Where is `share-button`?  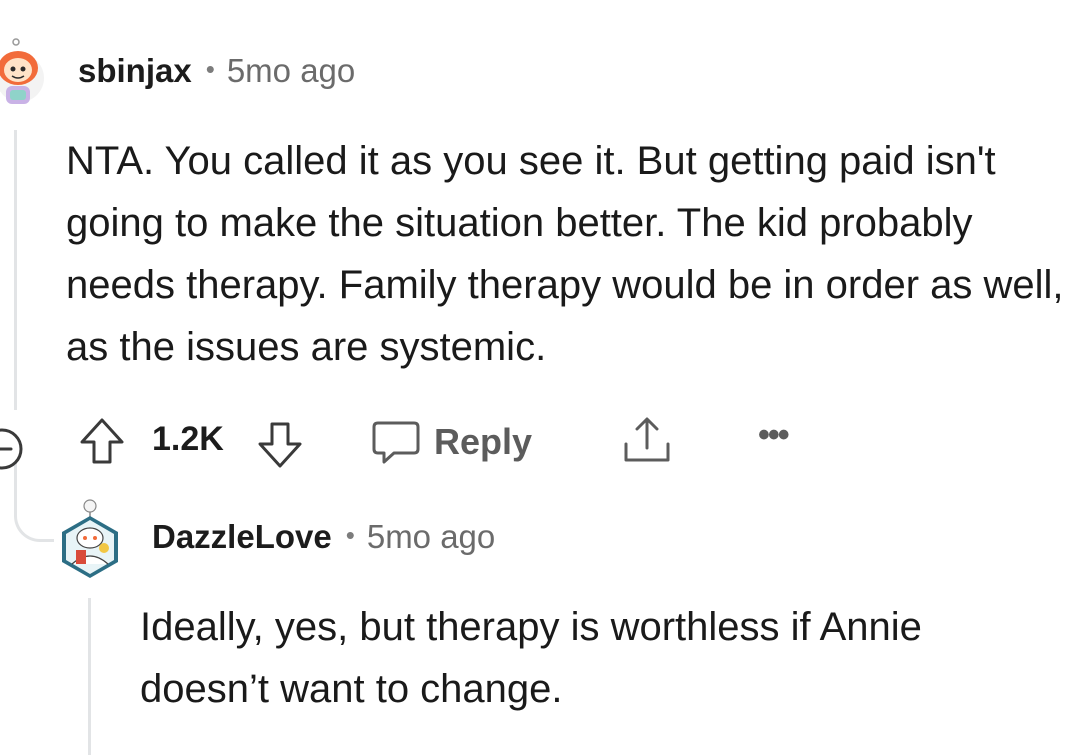 share-button is located at coordinates (647, 441).